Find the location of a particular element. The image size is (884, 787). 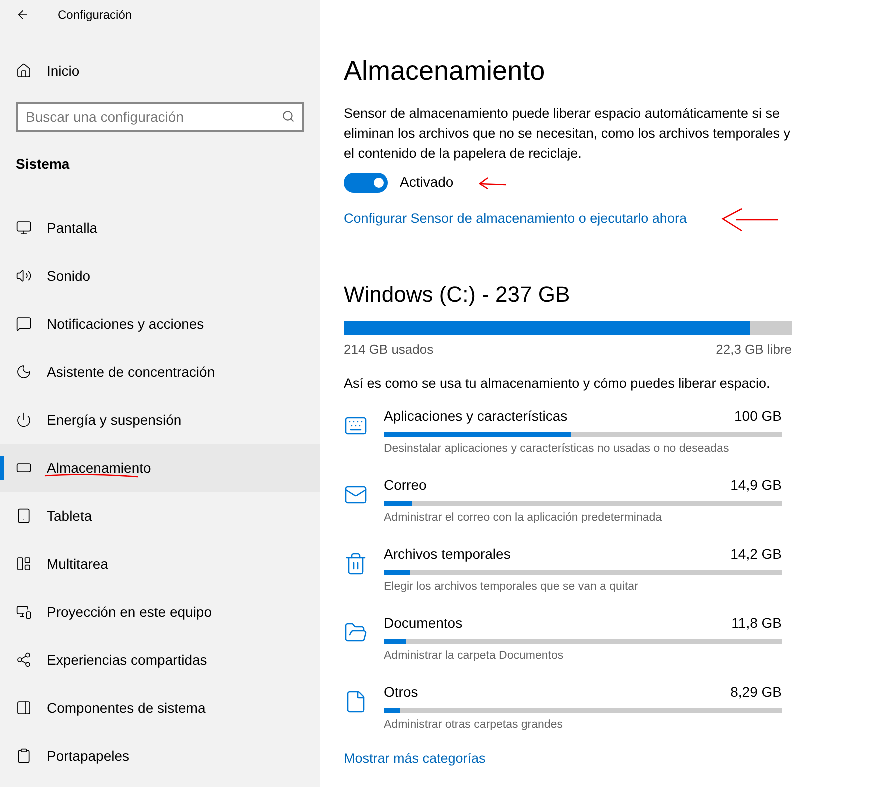

projection-icon is located at coordinates (24, 612).